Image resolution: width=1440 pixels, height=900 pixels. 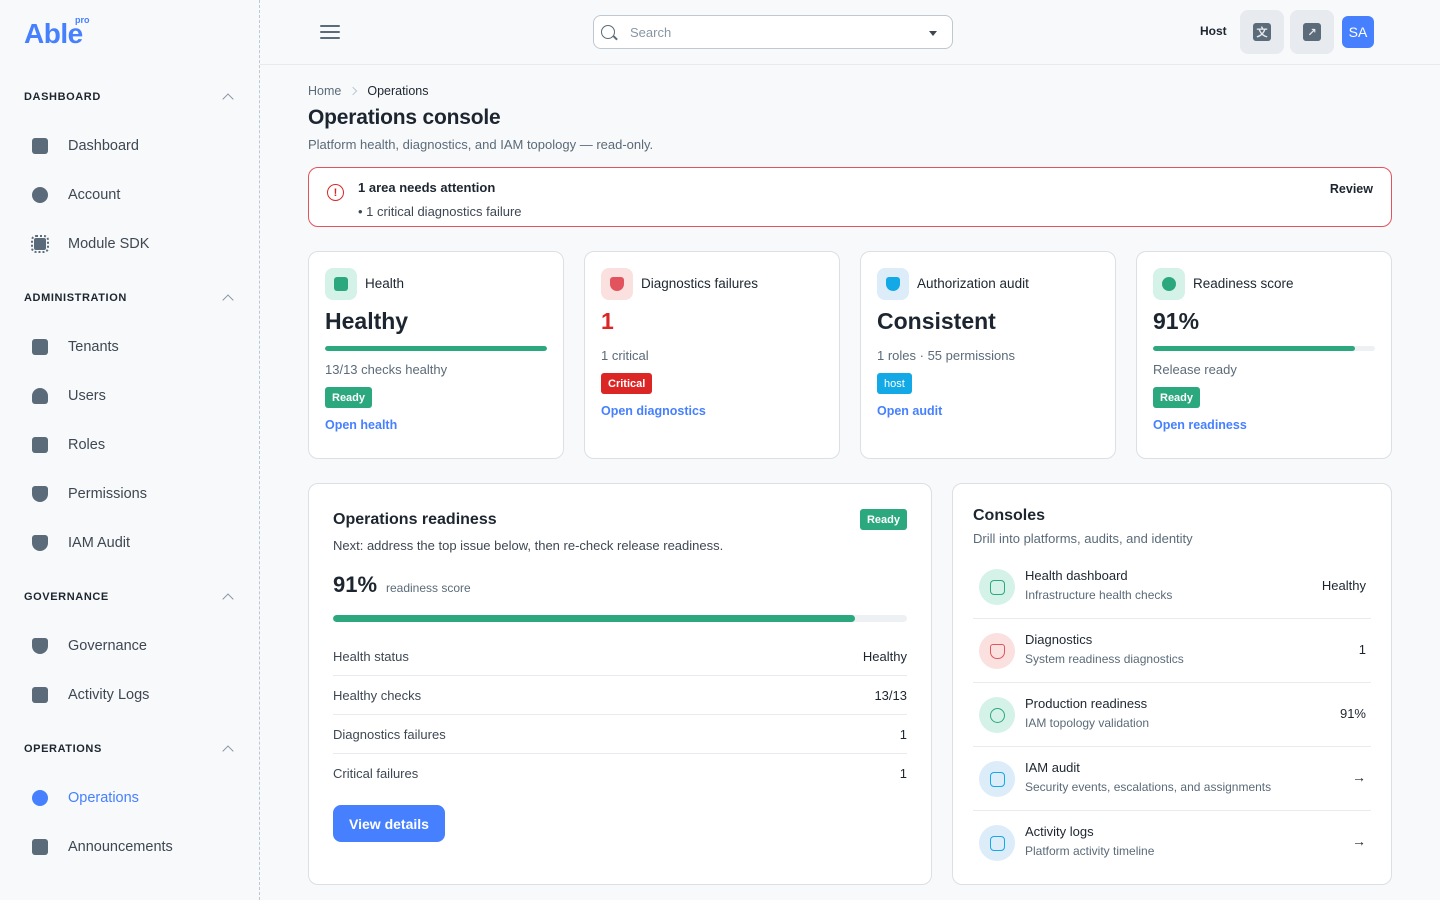 I want to click on stat-title: Diagnostics failures, so click(x=700, y=283).